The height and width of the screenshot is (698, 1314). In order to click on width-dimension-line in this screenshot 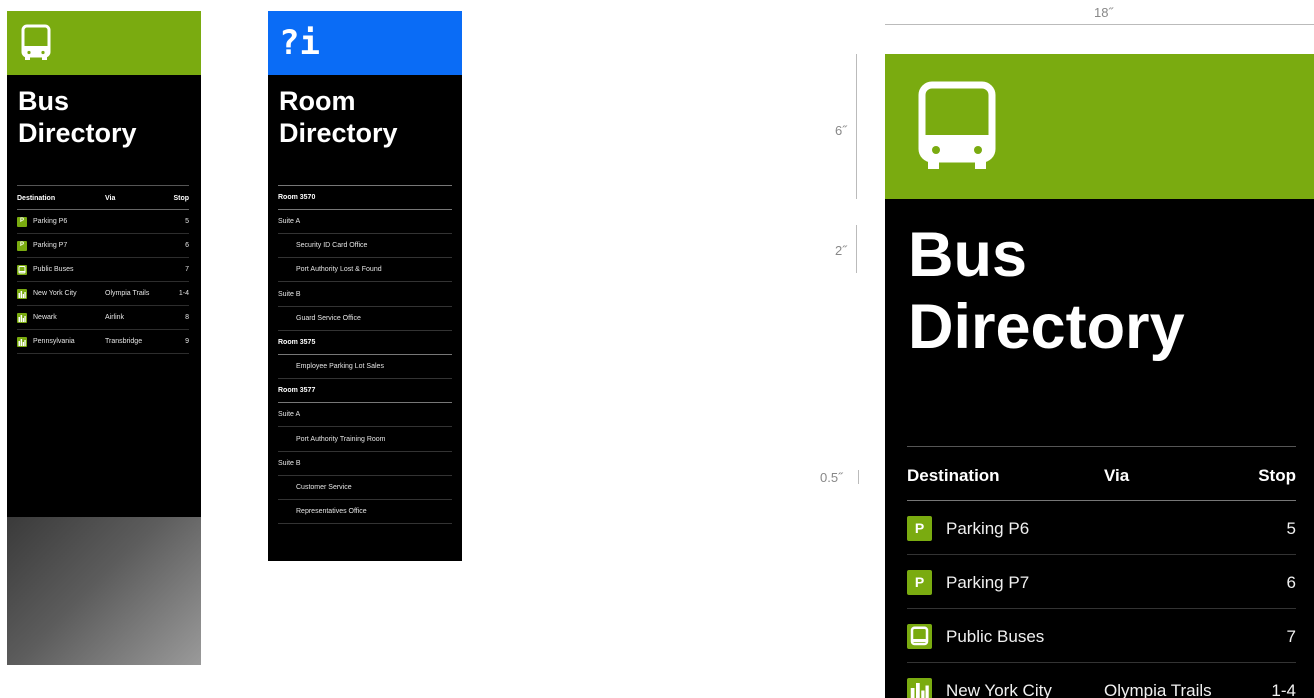, I will do `click(1099, 24)`.